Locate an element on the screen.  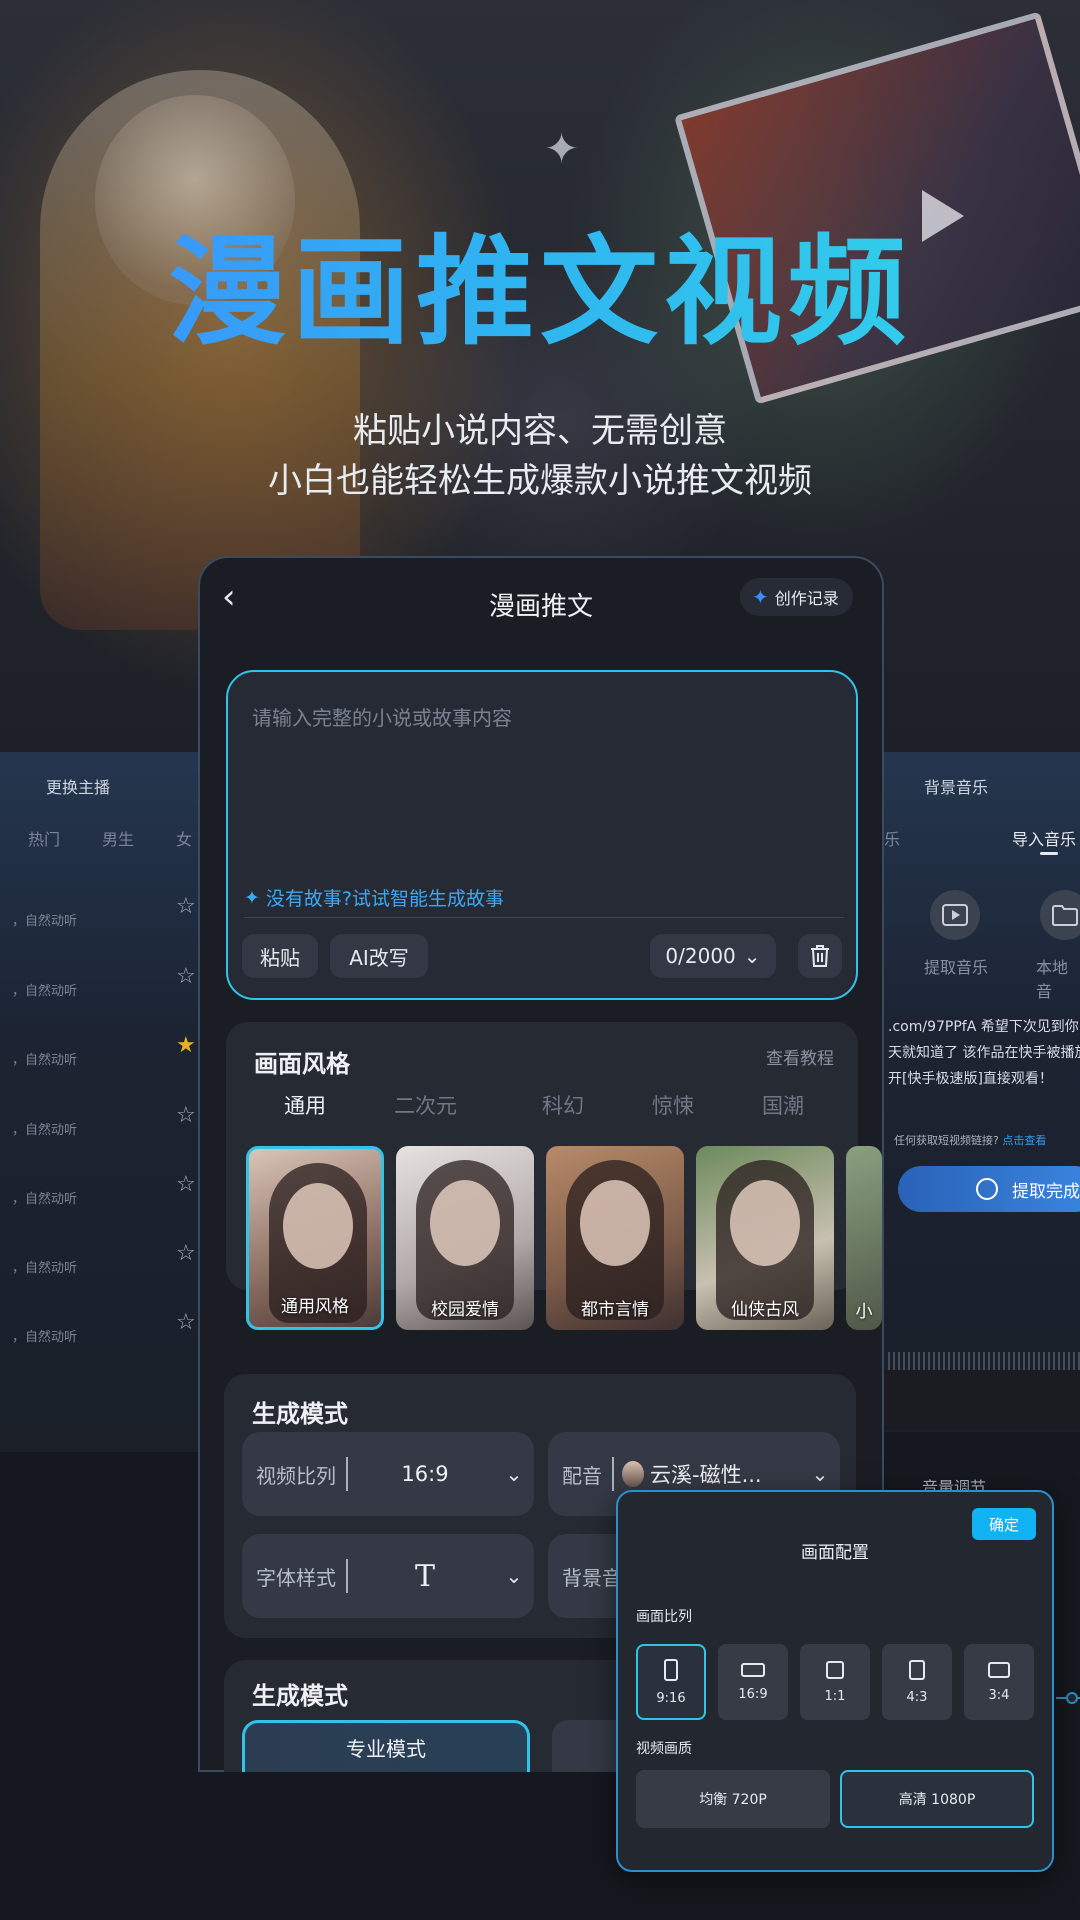
extract-done-label: 提取完成 is located at coordinates (1046, 1191).